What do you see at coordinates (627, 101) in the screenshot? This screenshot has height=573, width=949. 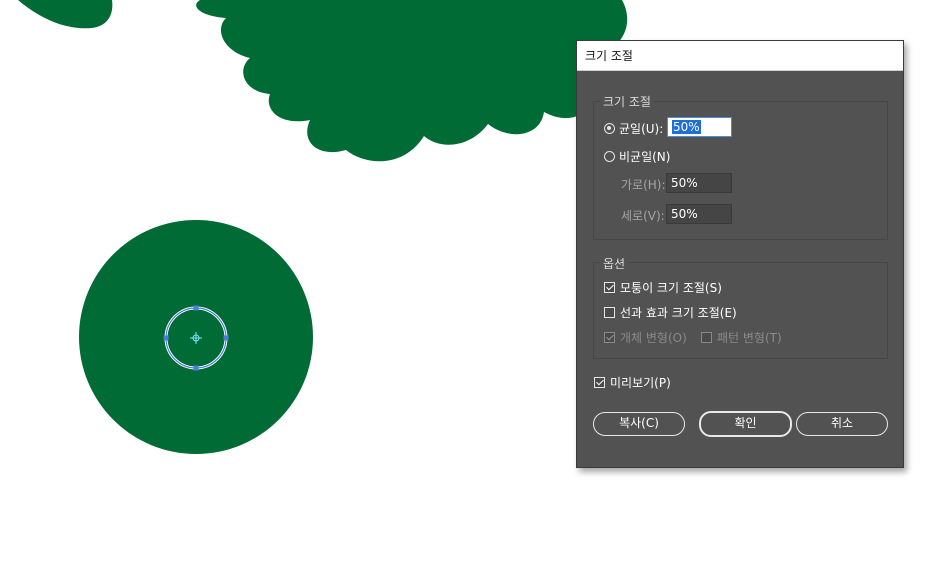 I see `scale-group-label: 크기 조절` at bounding box center [627, 101].